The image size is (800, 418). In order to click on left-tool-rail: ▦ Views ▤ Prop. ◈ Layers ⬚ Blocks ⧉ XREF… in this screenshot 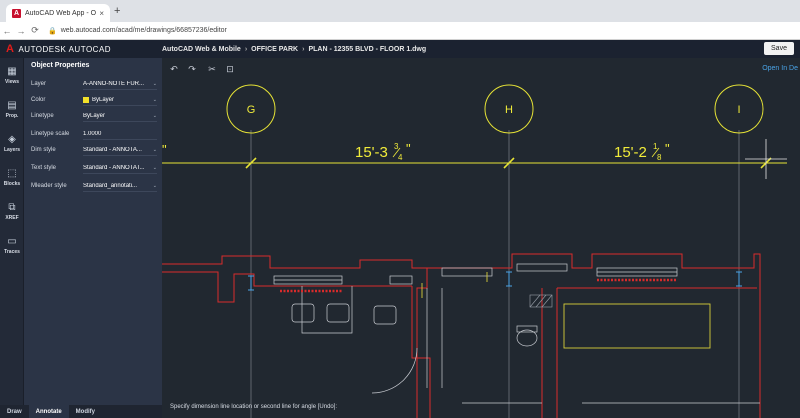, I will do `click(12, 238)`.